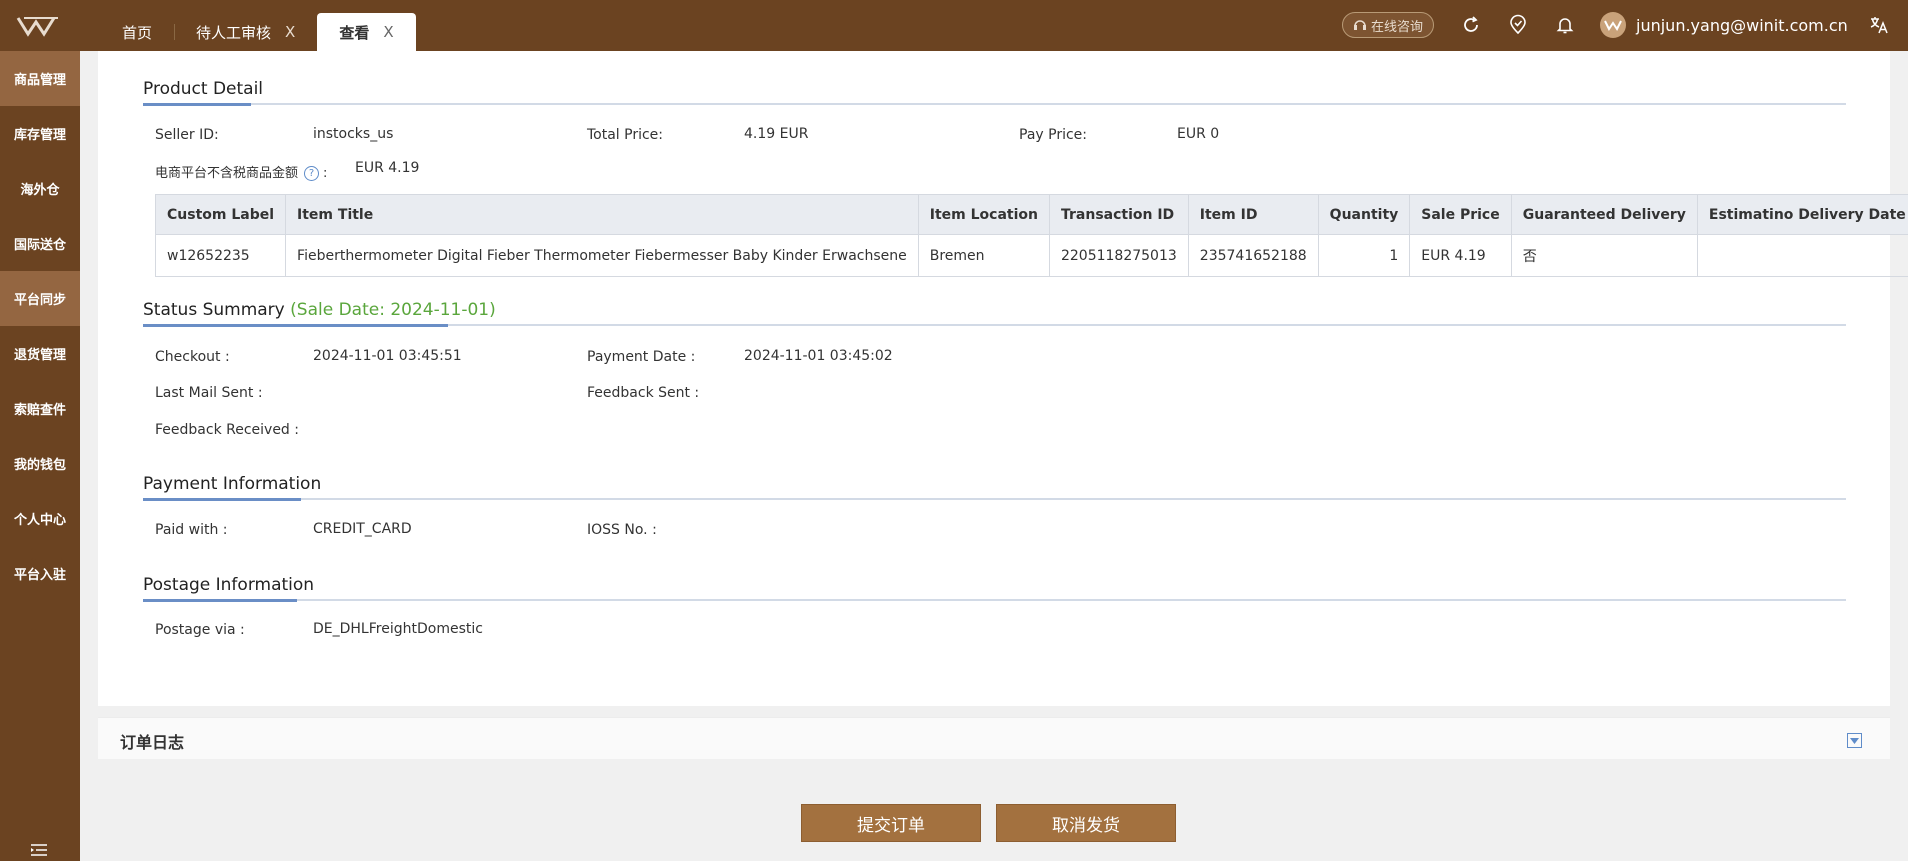  I want to click on tab-home: 首页, so click(137, 32).